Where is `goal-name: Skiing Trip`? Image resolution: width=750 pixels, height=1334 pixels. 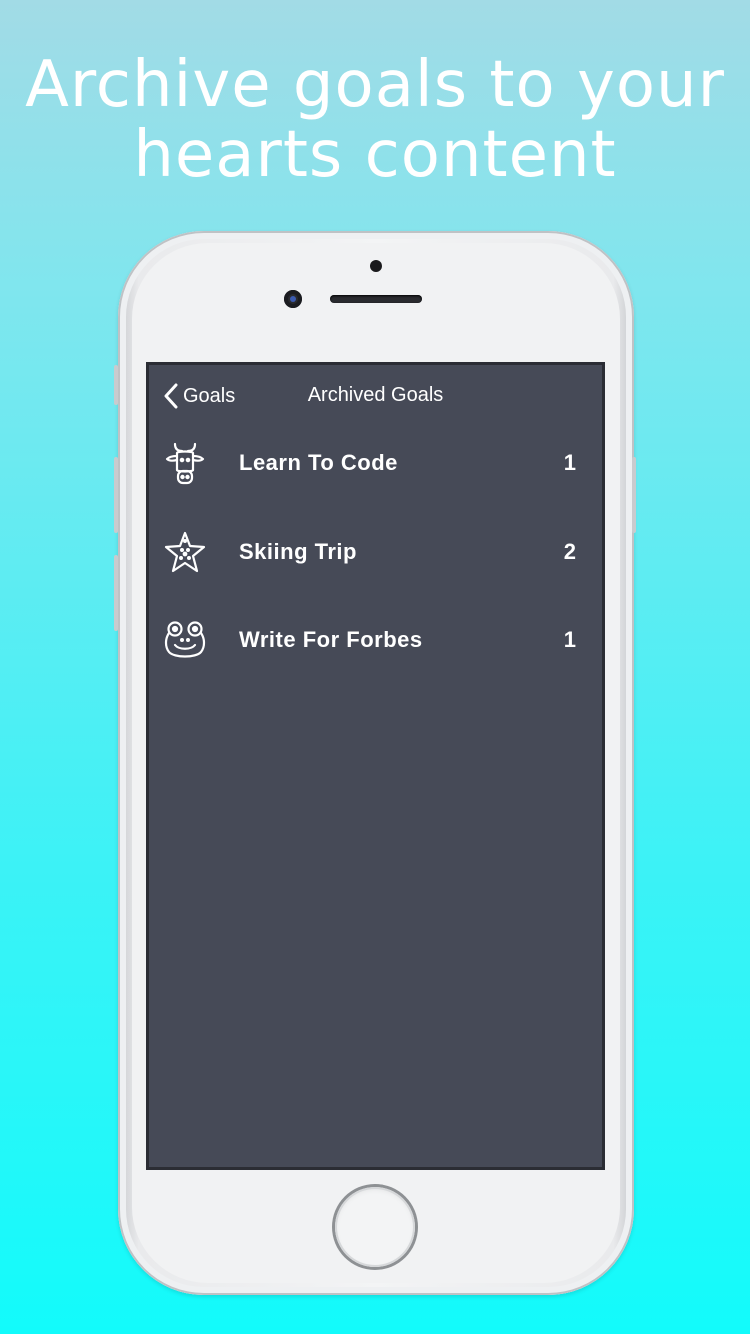 goal-name: Skiing Trip is located at coordinates (298, 551).